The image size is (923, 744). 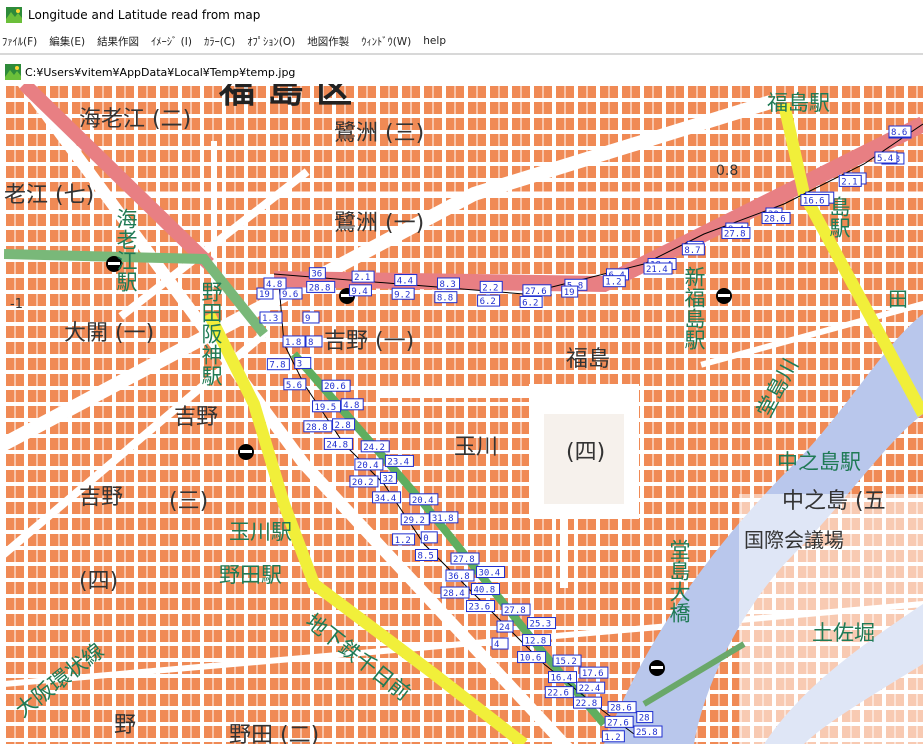 I want to click on measurement-marker: 2.1, so click(x=363, y=276).